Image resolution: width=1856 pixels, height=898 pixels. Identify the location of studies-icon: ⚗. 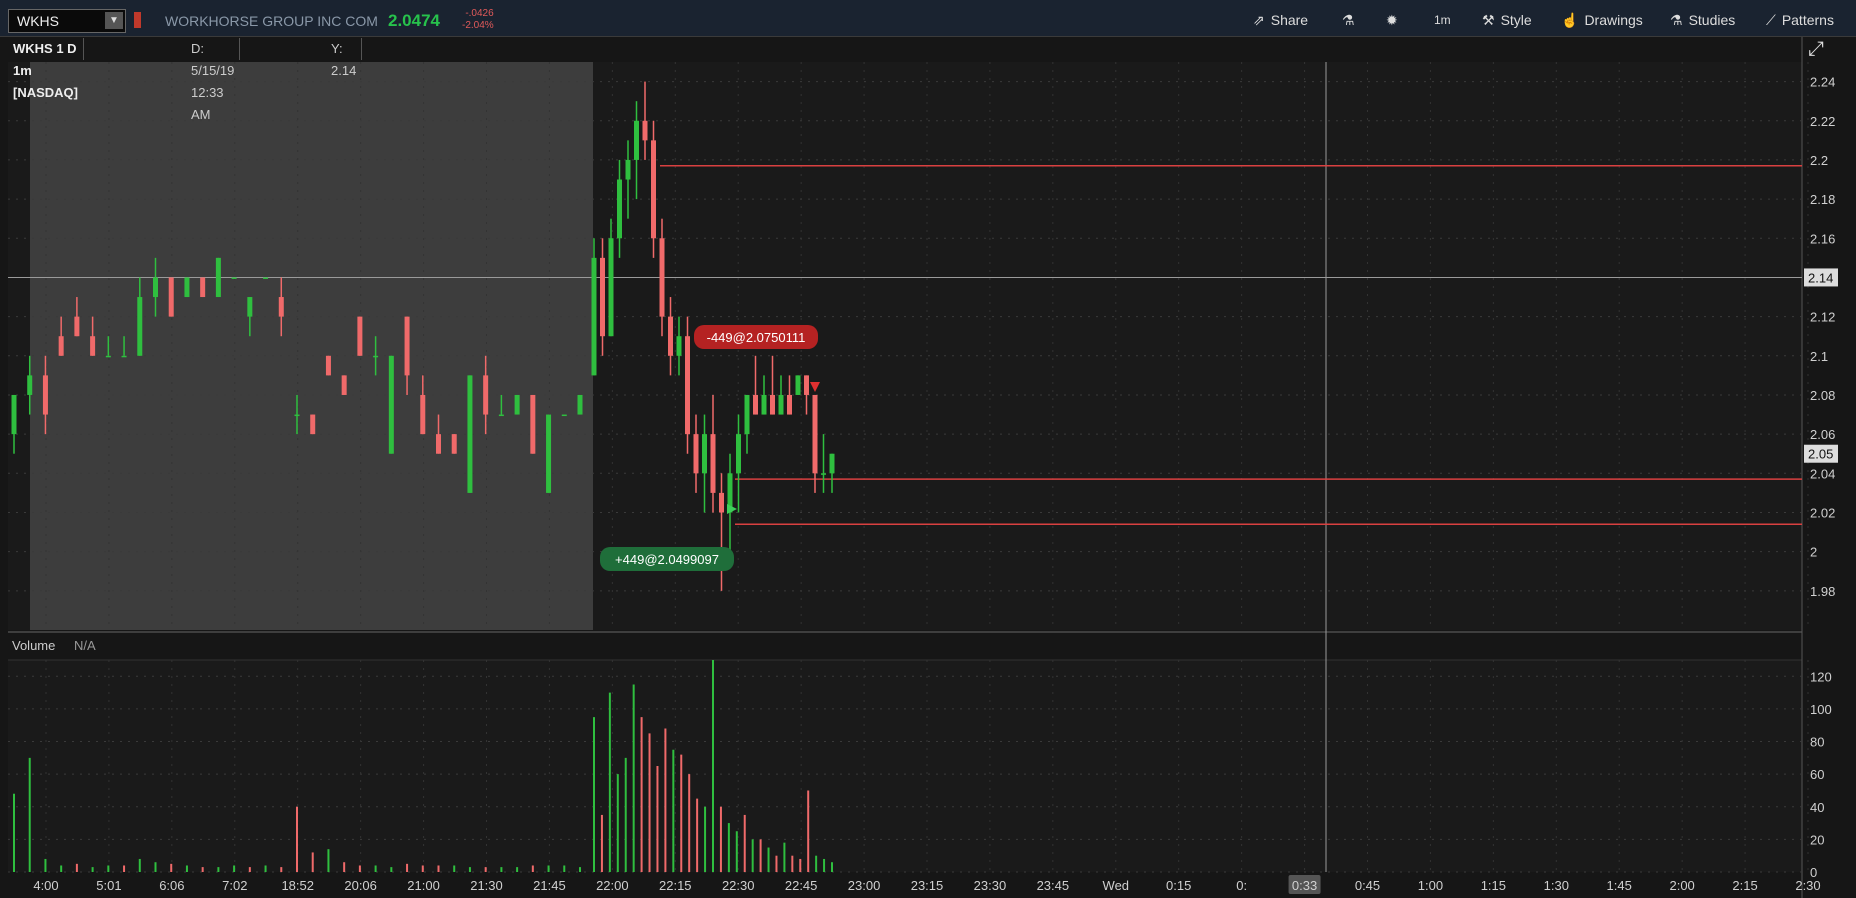
(1676, 20).